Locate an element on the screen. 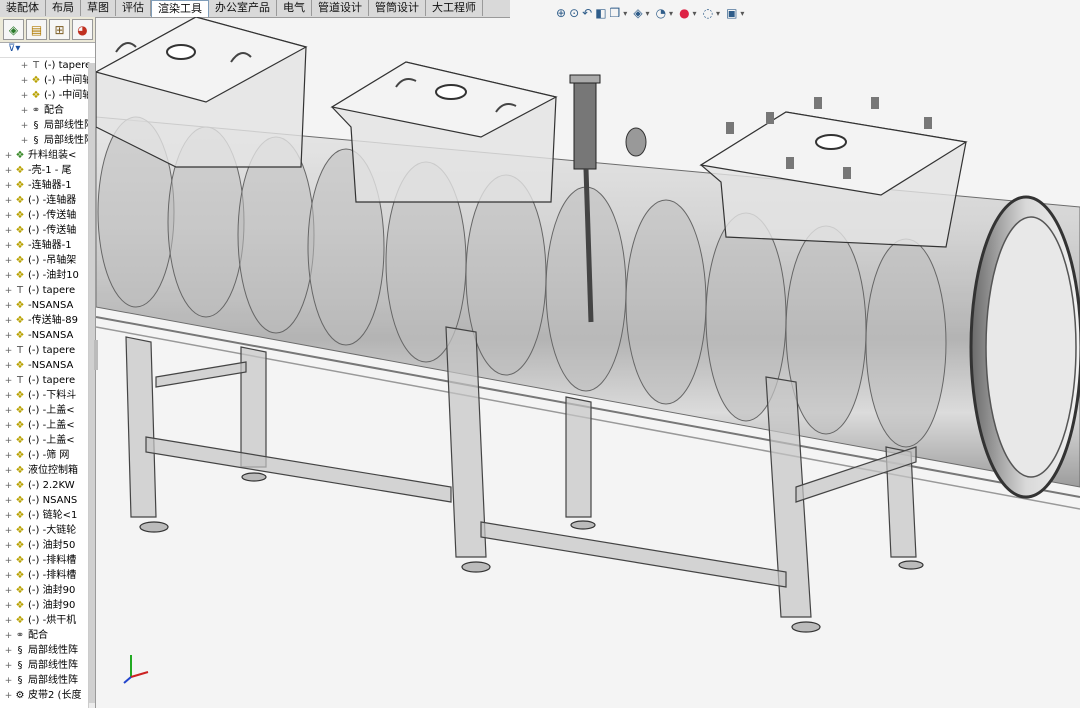 Image resolution: width=1080 pixels, height=708 pixels. tree-scrollbar is located at coordinates (91, 385).